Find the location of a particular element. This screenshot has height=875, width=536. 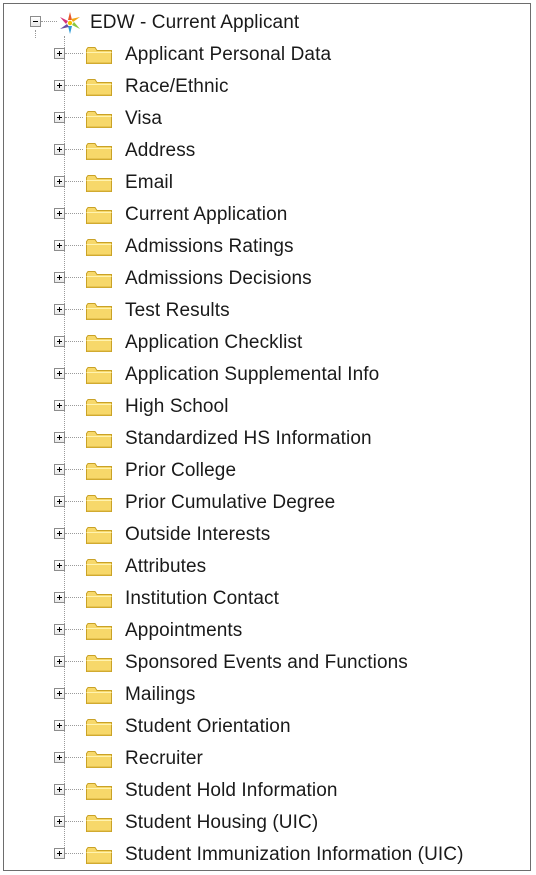

tree-folder-node: Sponsored Events and Functions is located at coordinates (264, 663).